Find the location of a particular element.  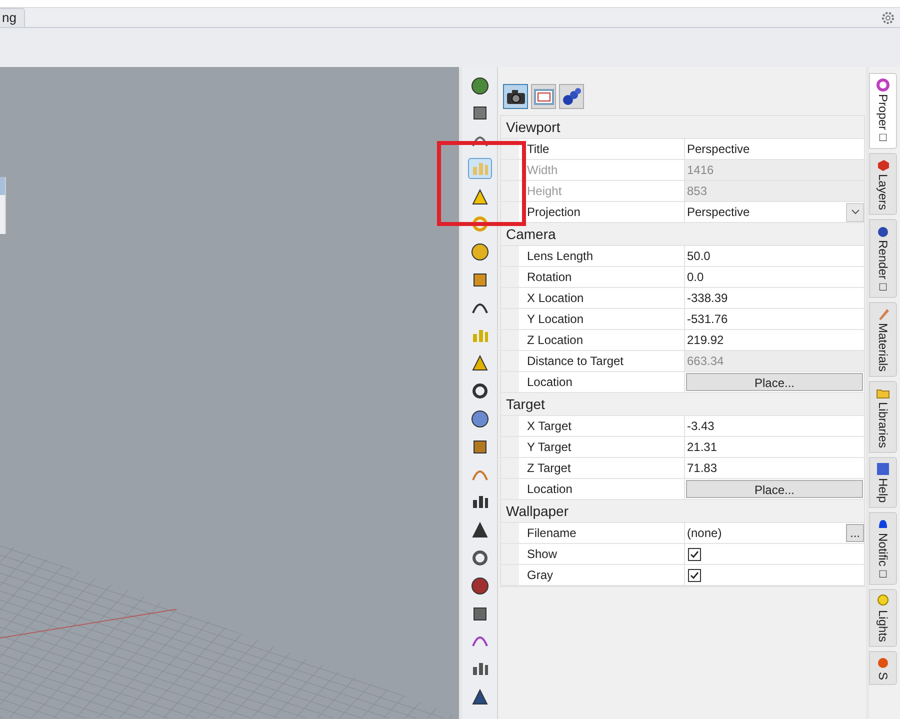

camera-icon is located at coordinates (516, 96).